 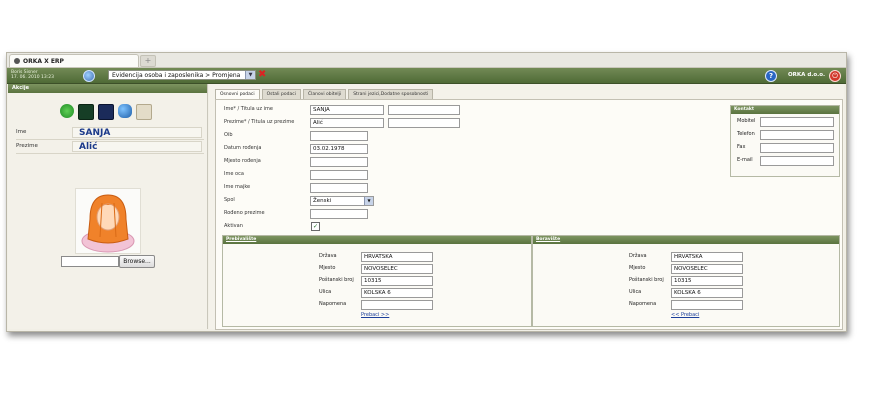 I want to click on kontakt-box: Kontakt Mobitel Telefon Fax E-mail, so click(x=785, y=141).